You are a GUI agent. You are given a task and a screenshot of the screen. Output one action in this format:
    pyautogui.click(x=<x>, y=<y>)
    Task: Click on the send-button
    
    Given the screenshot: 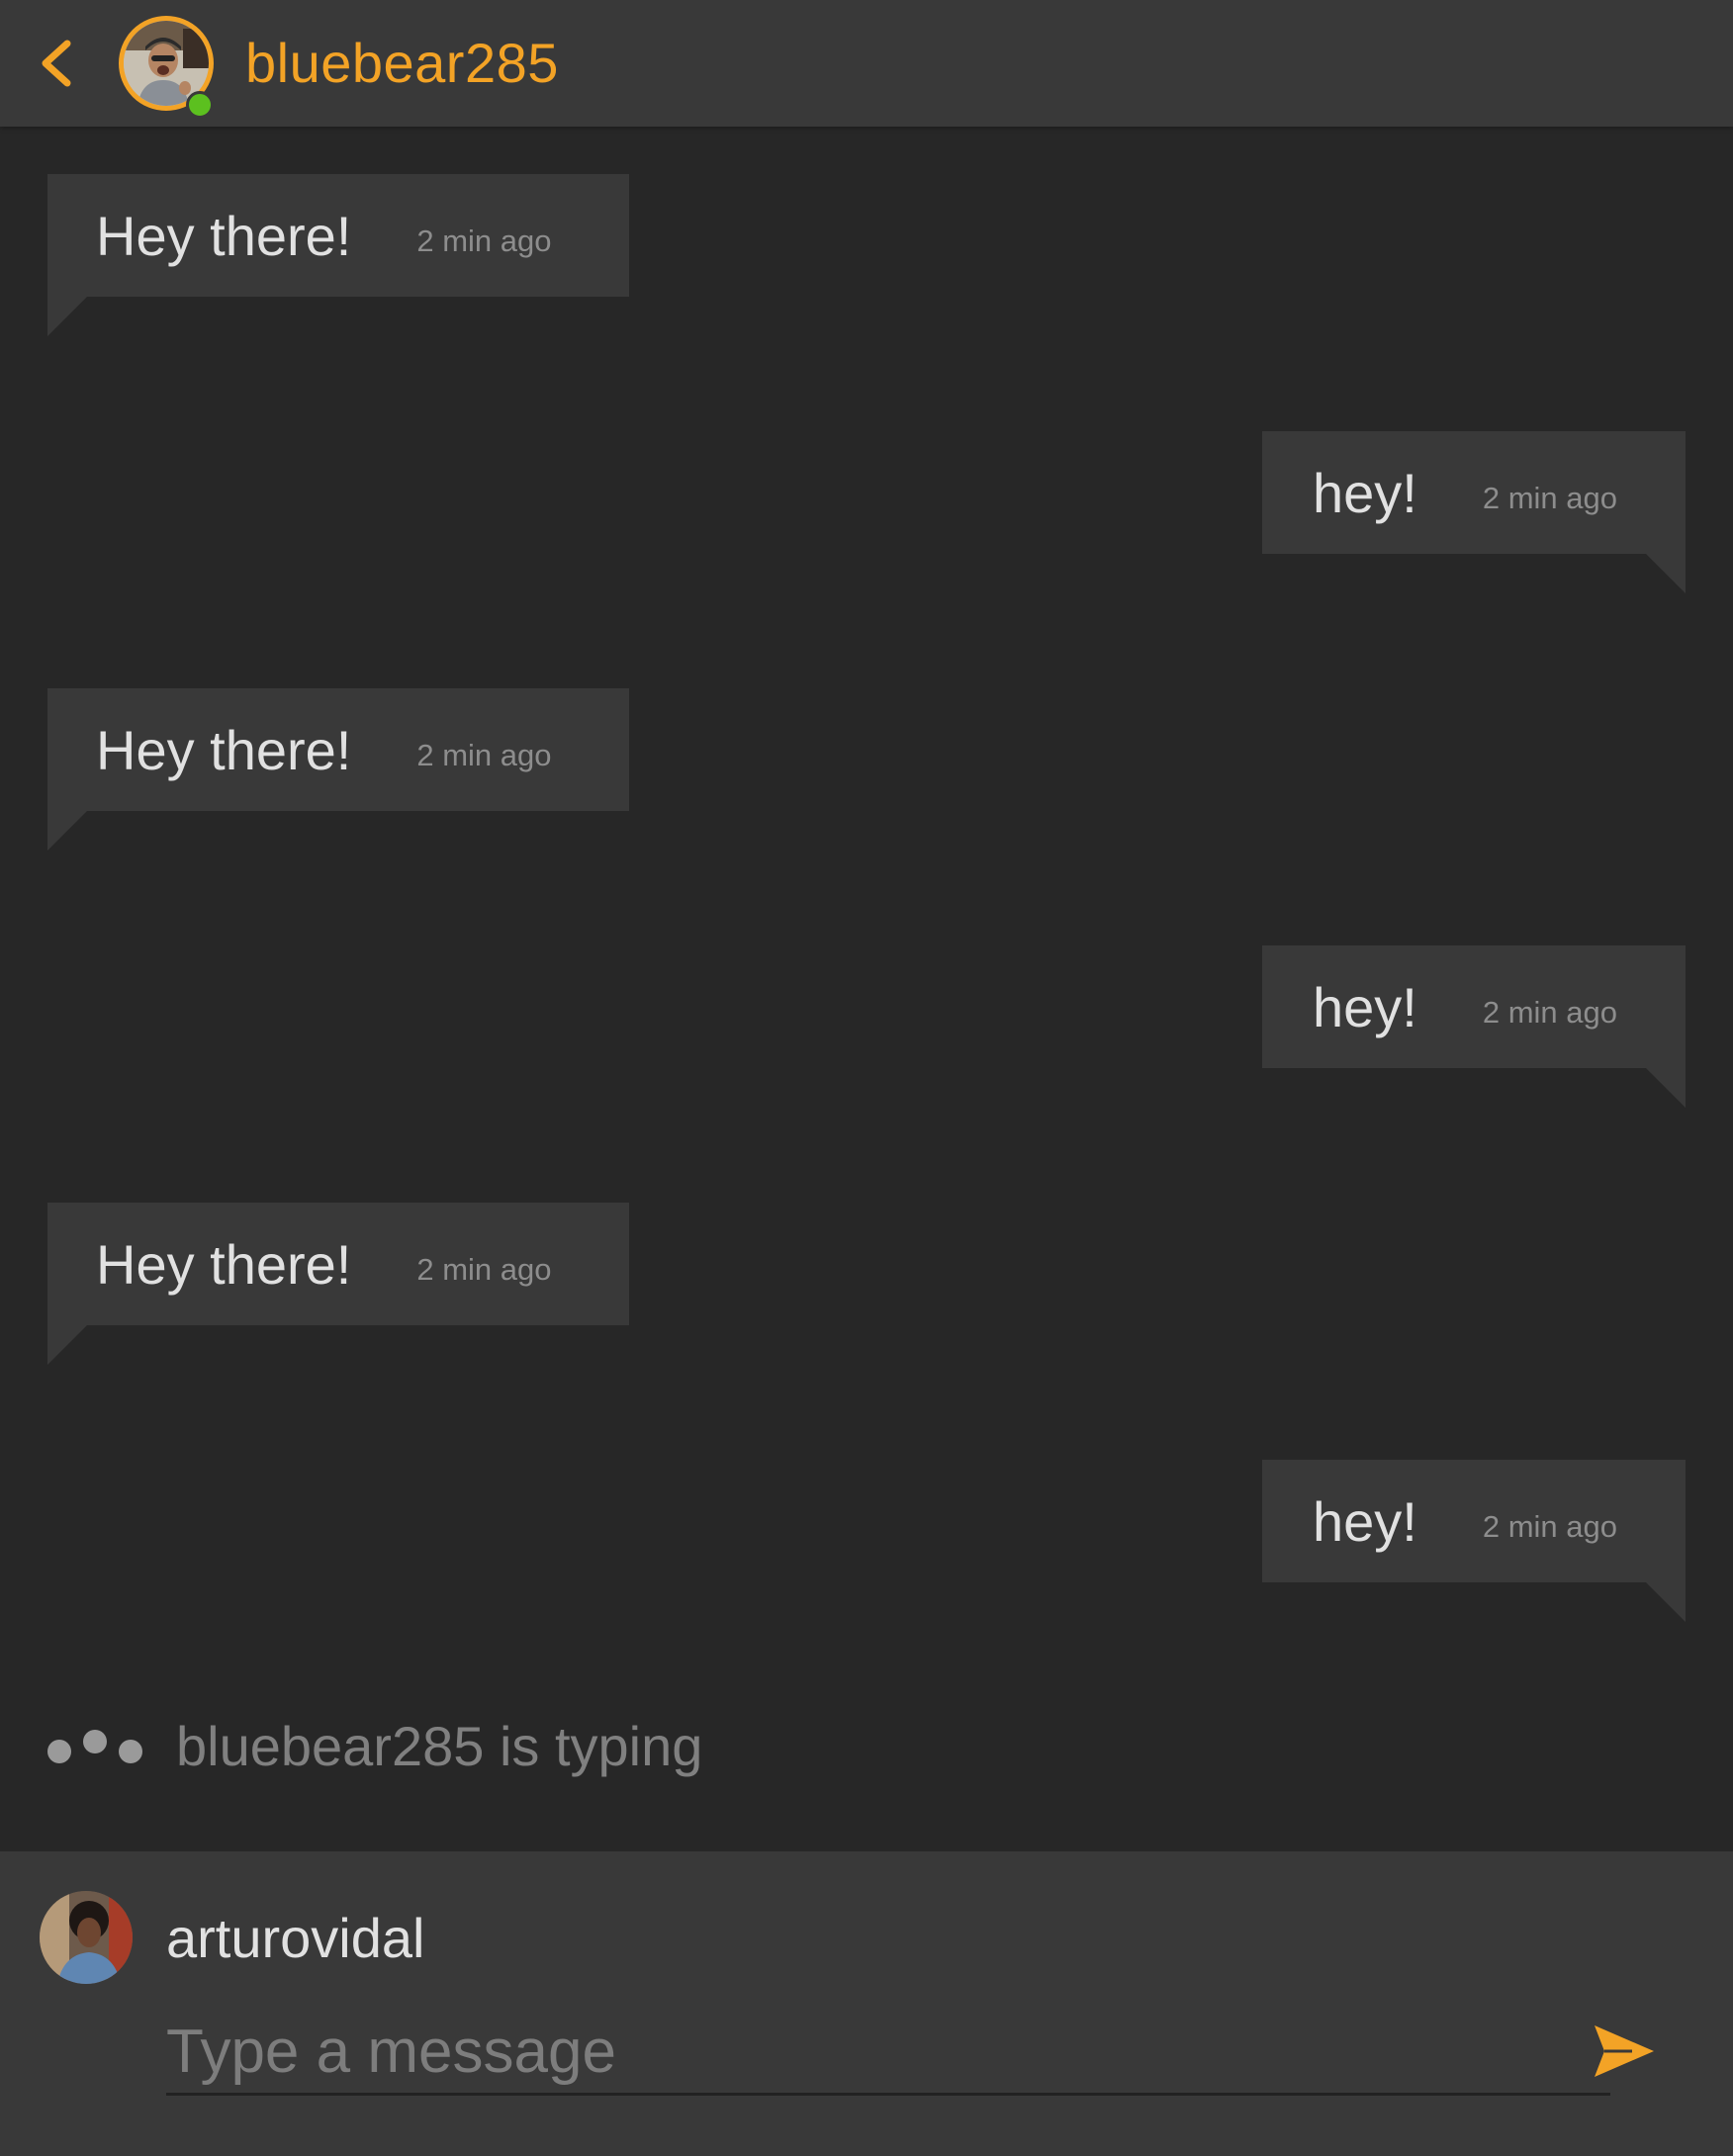 What is the action you would take?
    pyautogui.click(x=1624, y=2051)
    